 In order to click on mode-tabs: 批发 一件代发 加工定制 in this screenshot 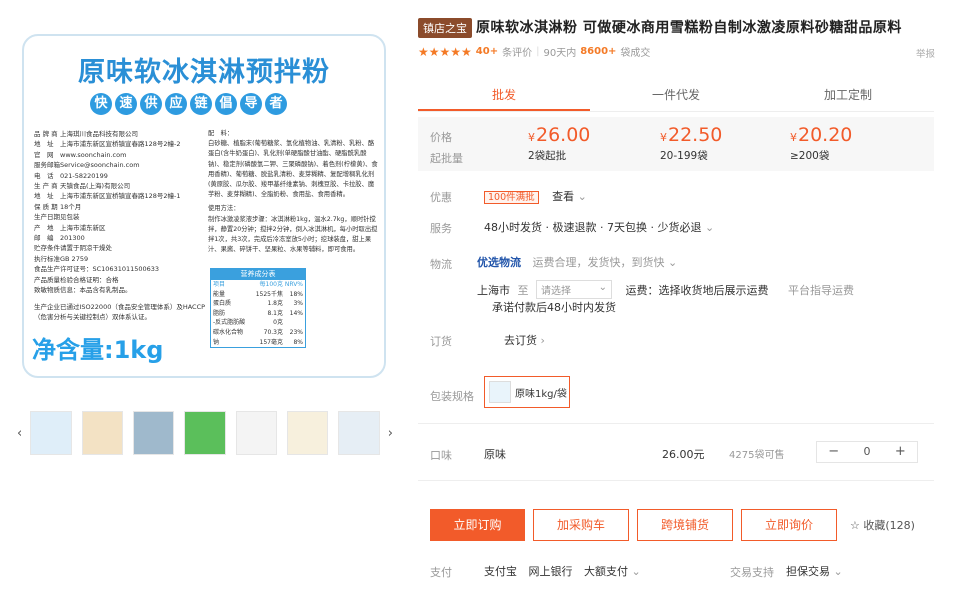, I will do `click(676, 95)`.